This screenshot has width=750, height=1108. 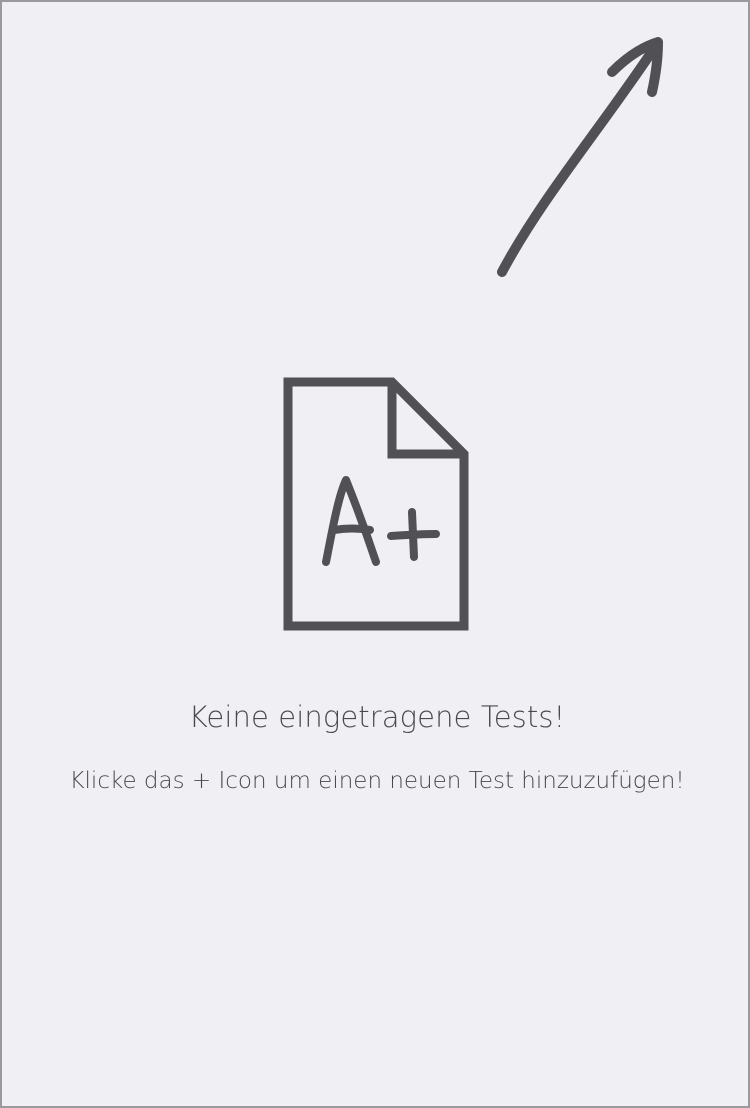 What do you see at coordinates (376, 504) in the screenshot?
I see `grade-document-icon` at bounding box center [376, 504].